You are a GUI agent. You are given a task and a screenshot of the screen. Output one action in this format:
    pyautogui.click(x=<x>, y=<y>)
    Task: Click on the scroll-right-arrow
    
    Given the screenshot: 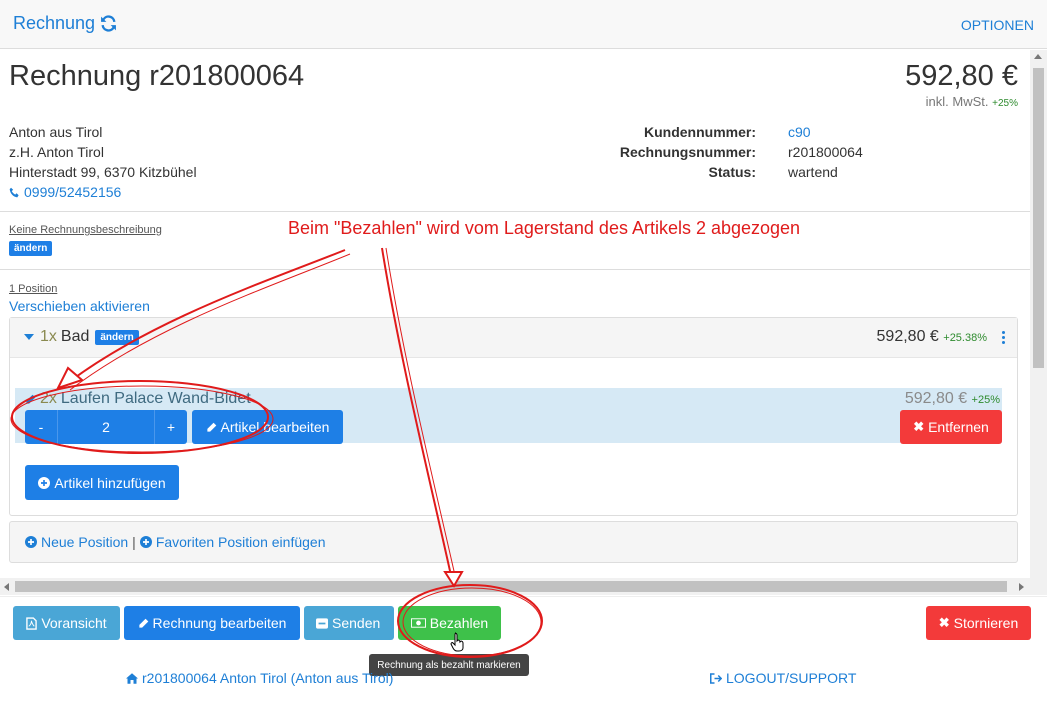 What is the action you would take?
    pyautogui.click(x=1021, y=587)
    